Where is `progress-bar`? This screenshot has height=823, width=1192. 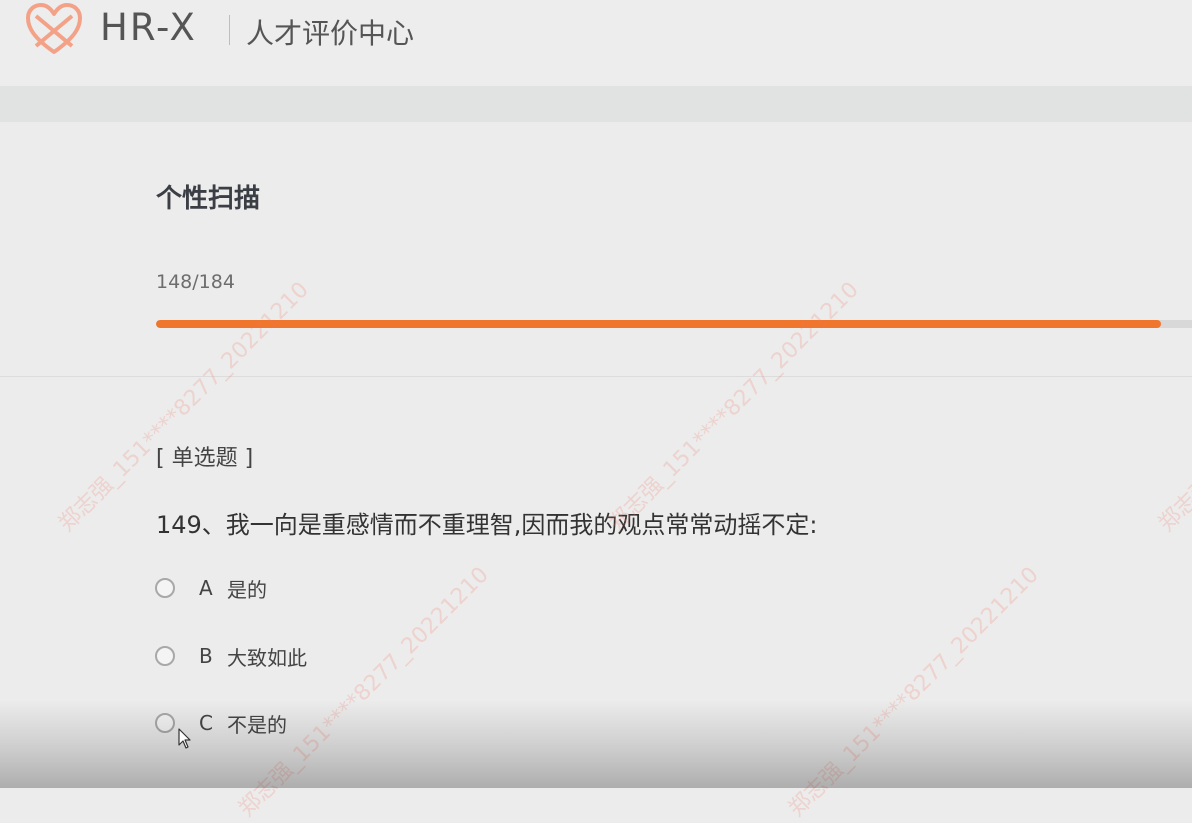 progress-bar is located at coordinates (674, 324).